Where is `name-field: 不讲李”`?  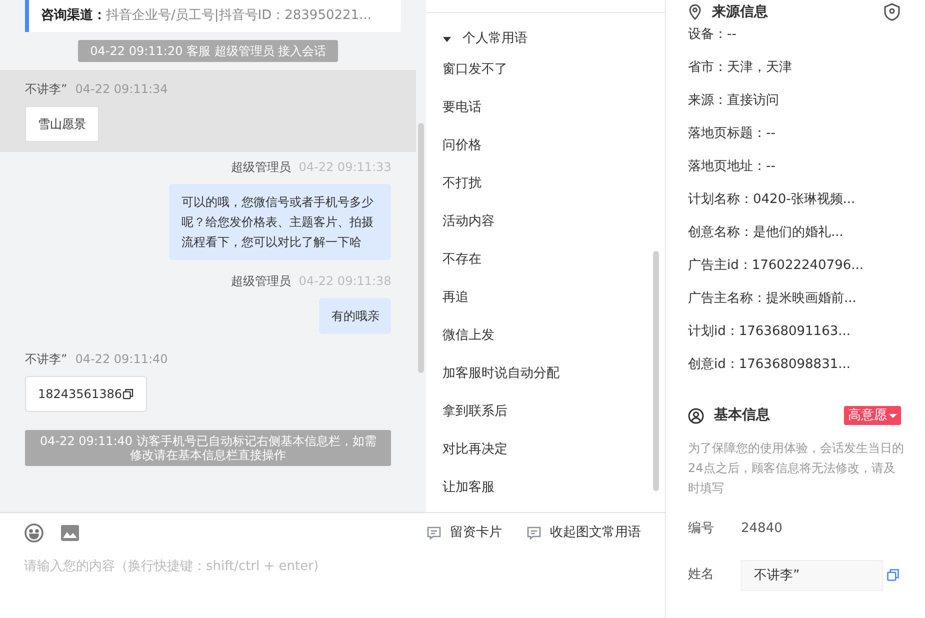
name-field: 不讲李” is located at coordinates (812, 575).